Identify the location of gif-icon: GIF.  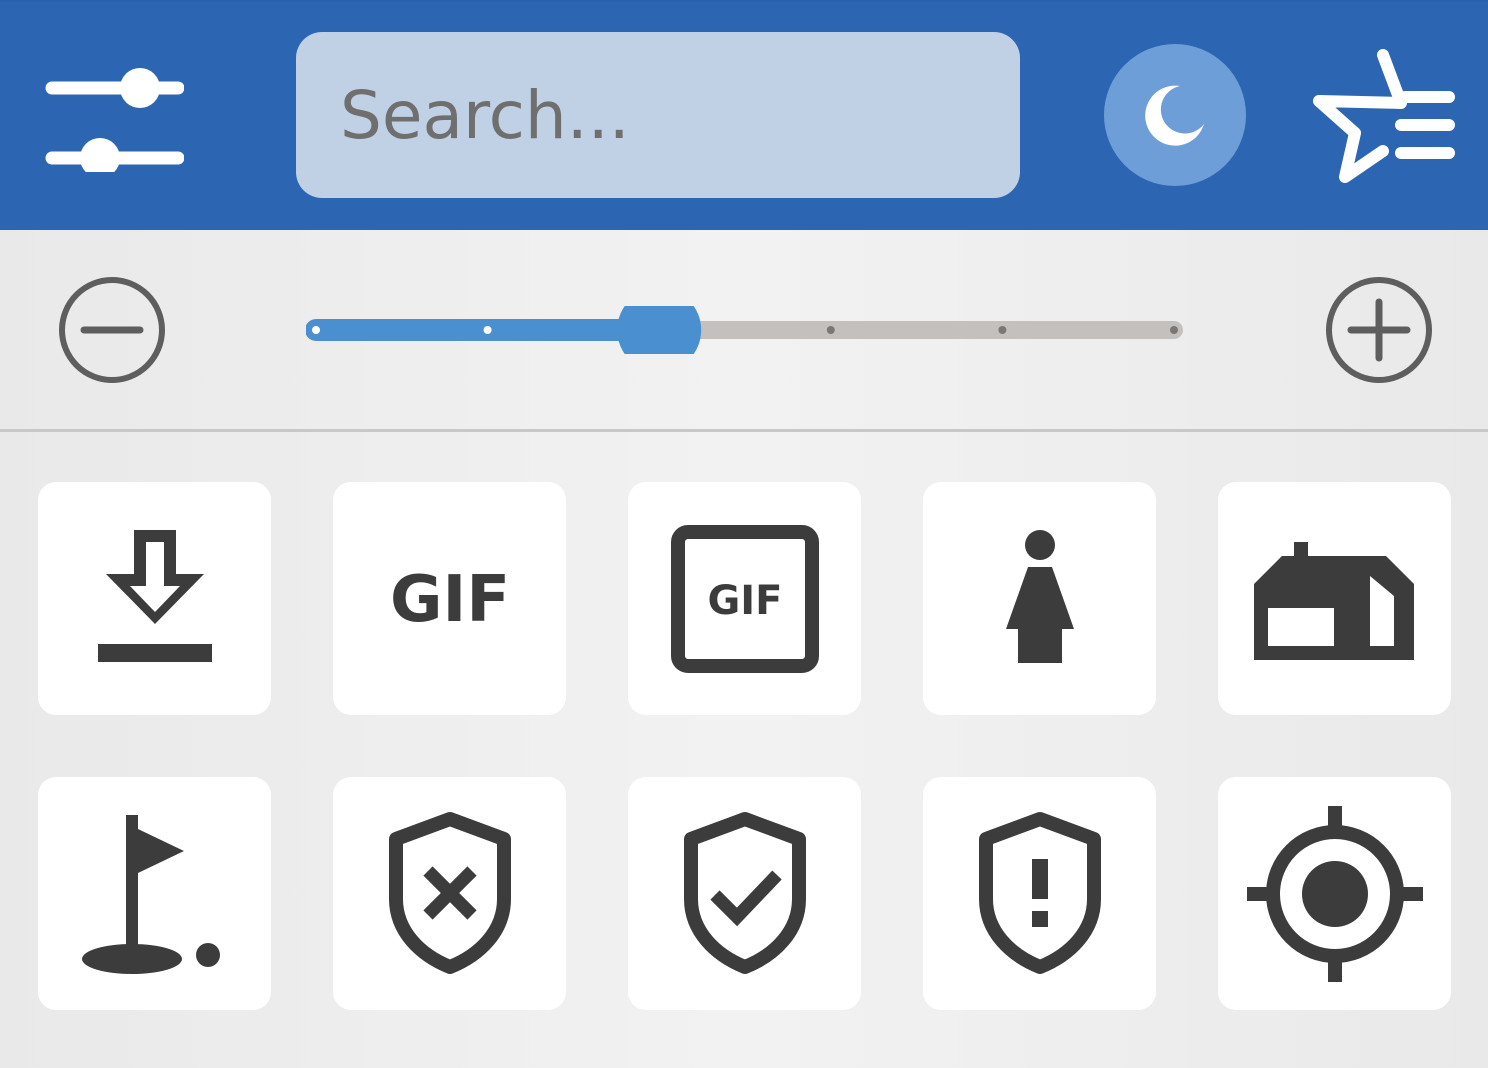
(449, 600).